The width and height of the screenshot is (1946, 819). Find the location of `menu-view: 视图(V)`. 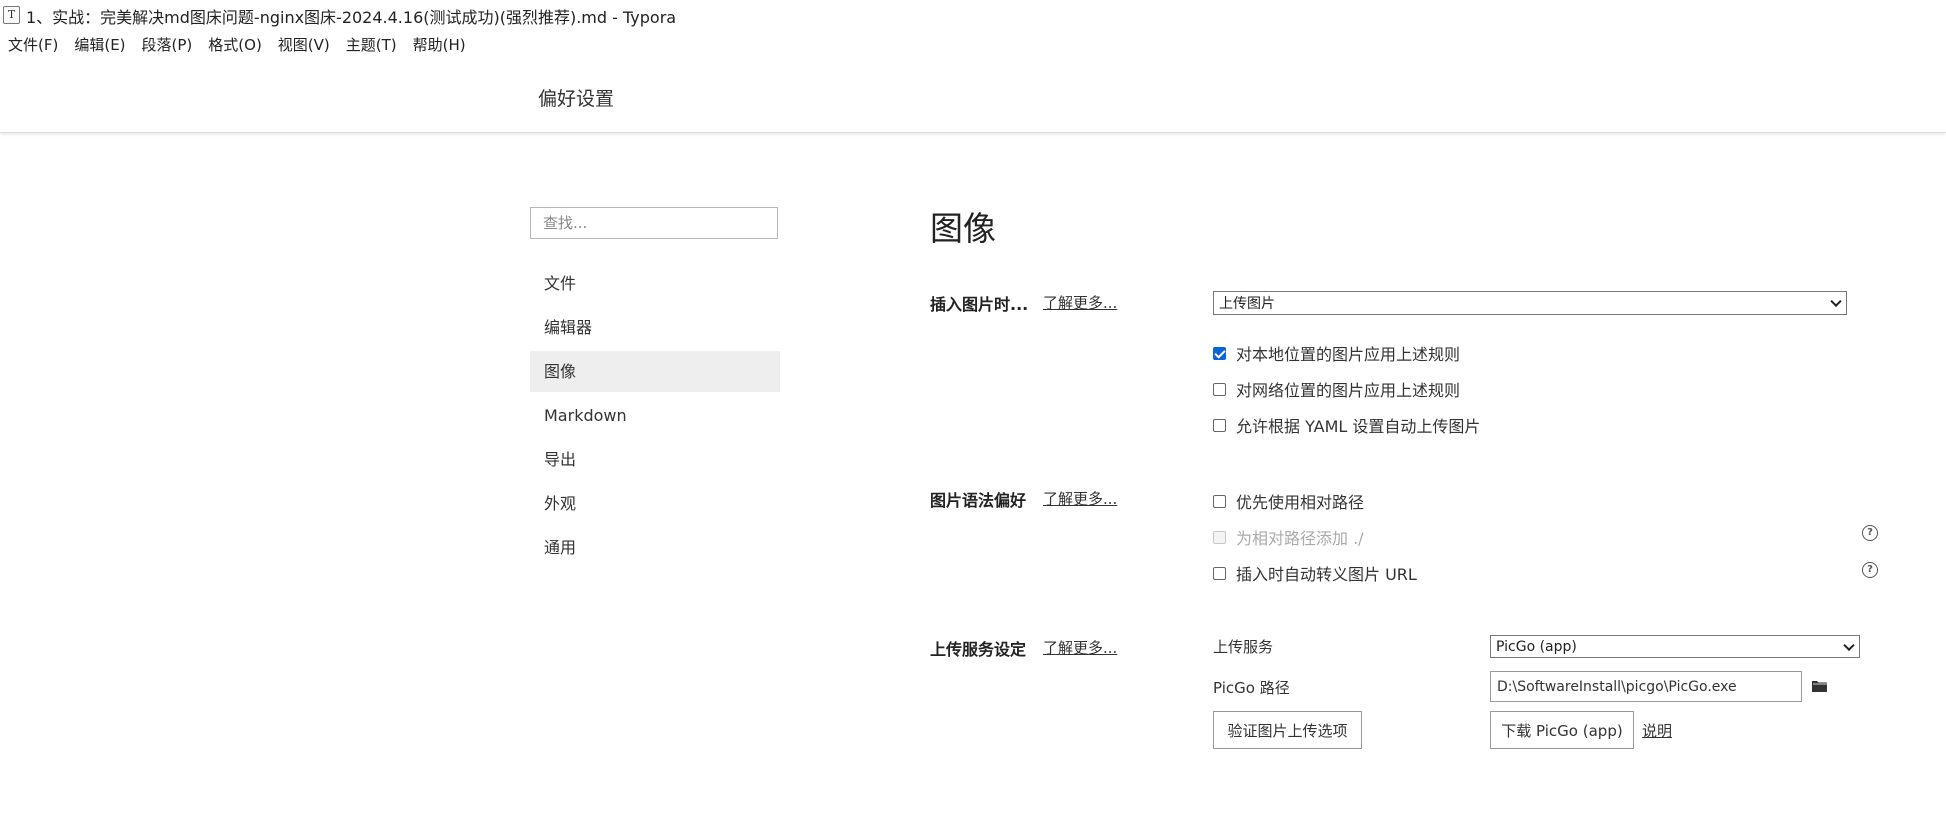

menu-view: 视图(V) is located at coordinates (304, 47).